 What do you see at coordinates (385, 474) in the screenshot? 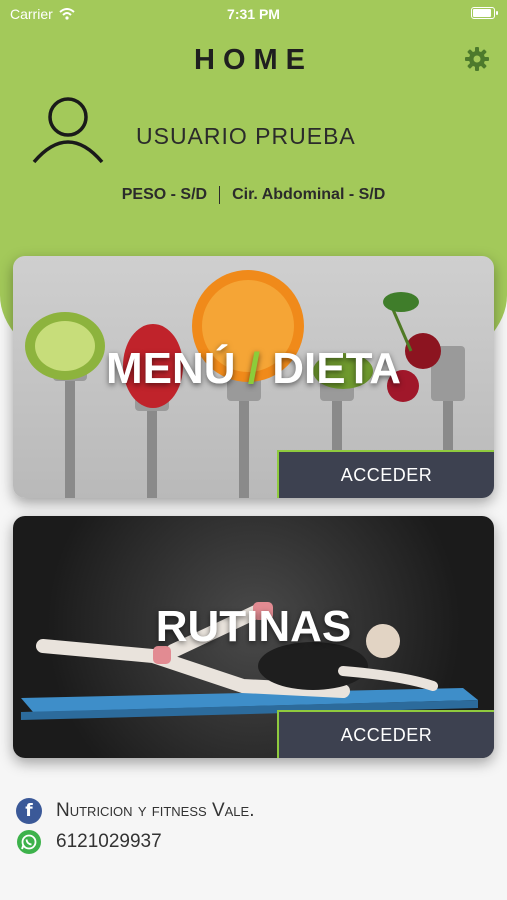
I see `menu-access-button: ACCEDER` at bounding box center [385, 474].